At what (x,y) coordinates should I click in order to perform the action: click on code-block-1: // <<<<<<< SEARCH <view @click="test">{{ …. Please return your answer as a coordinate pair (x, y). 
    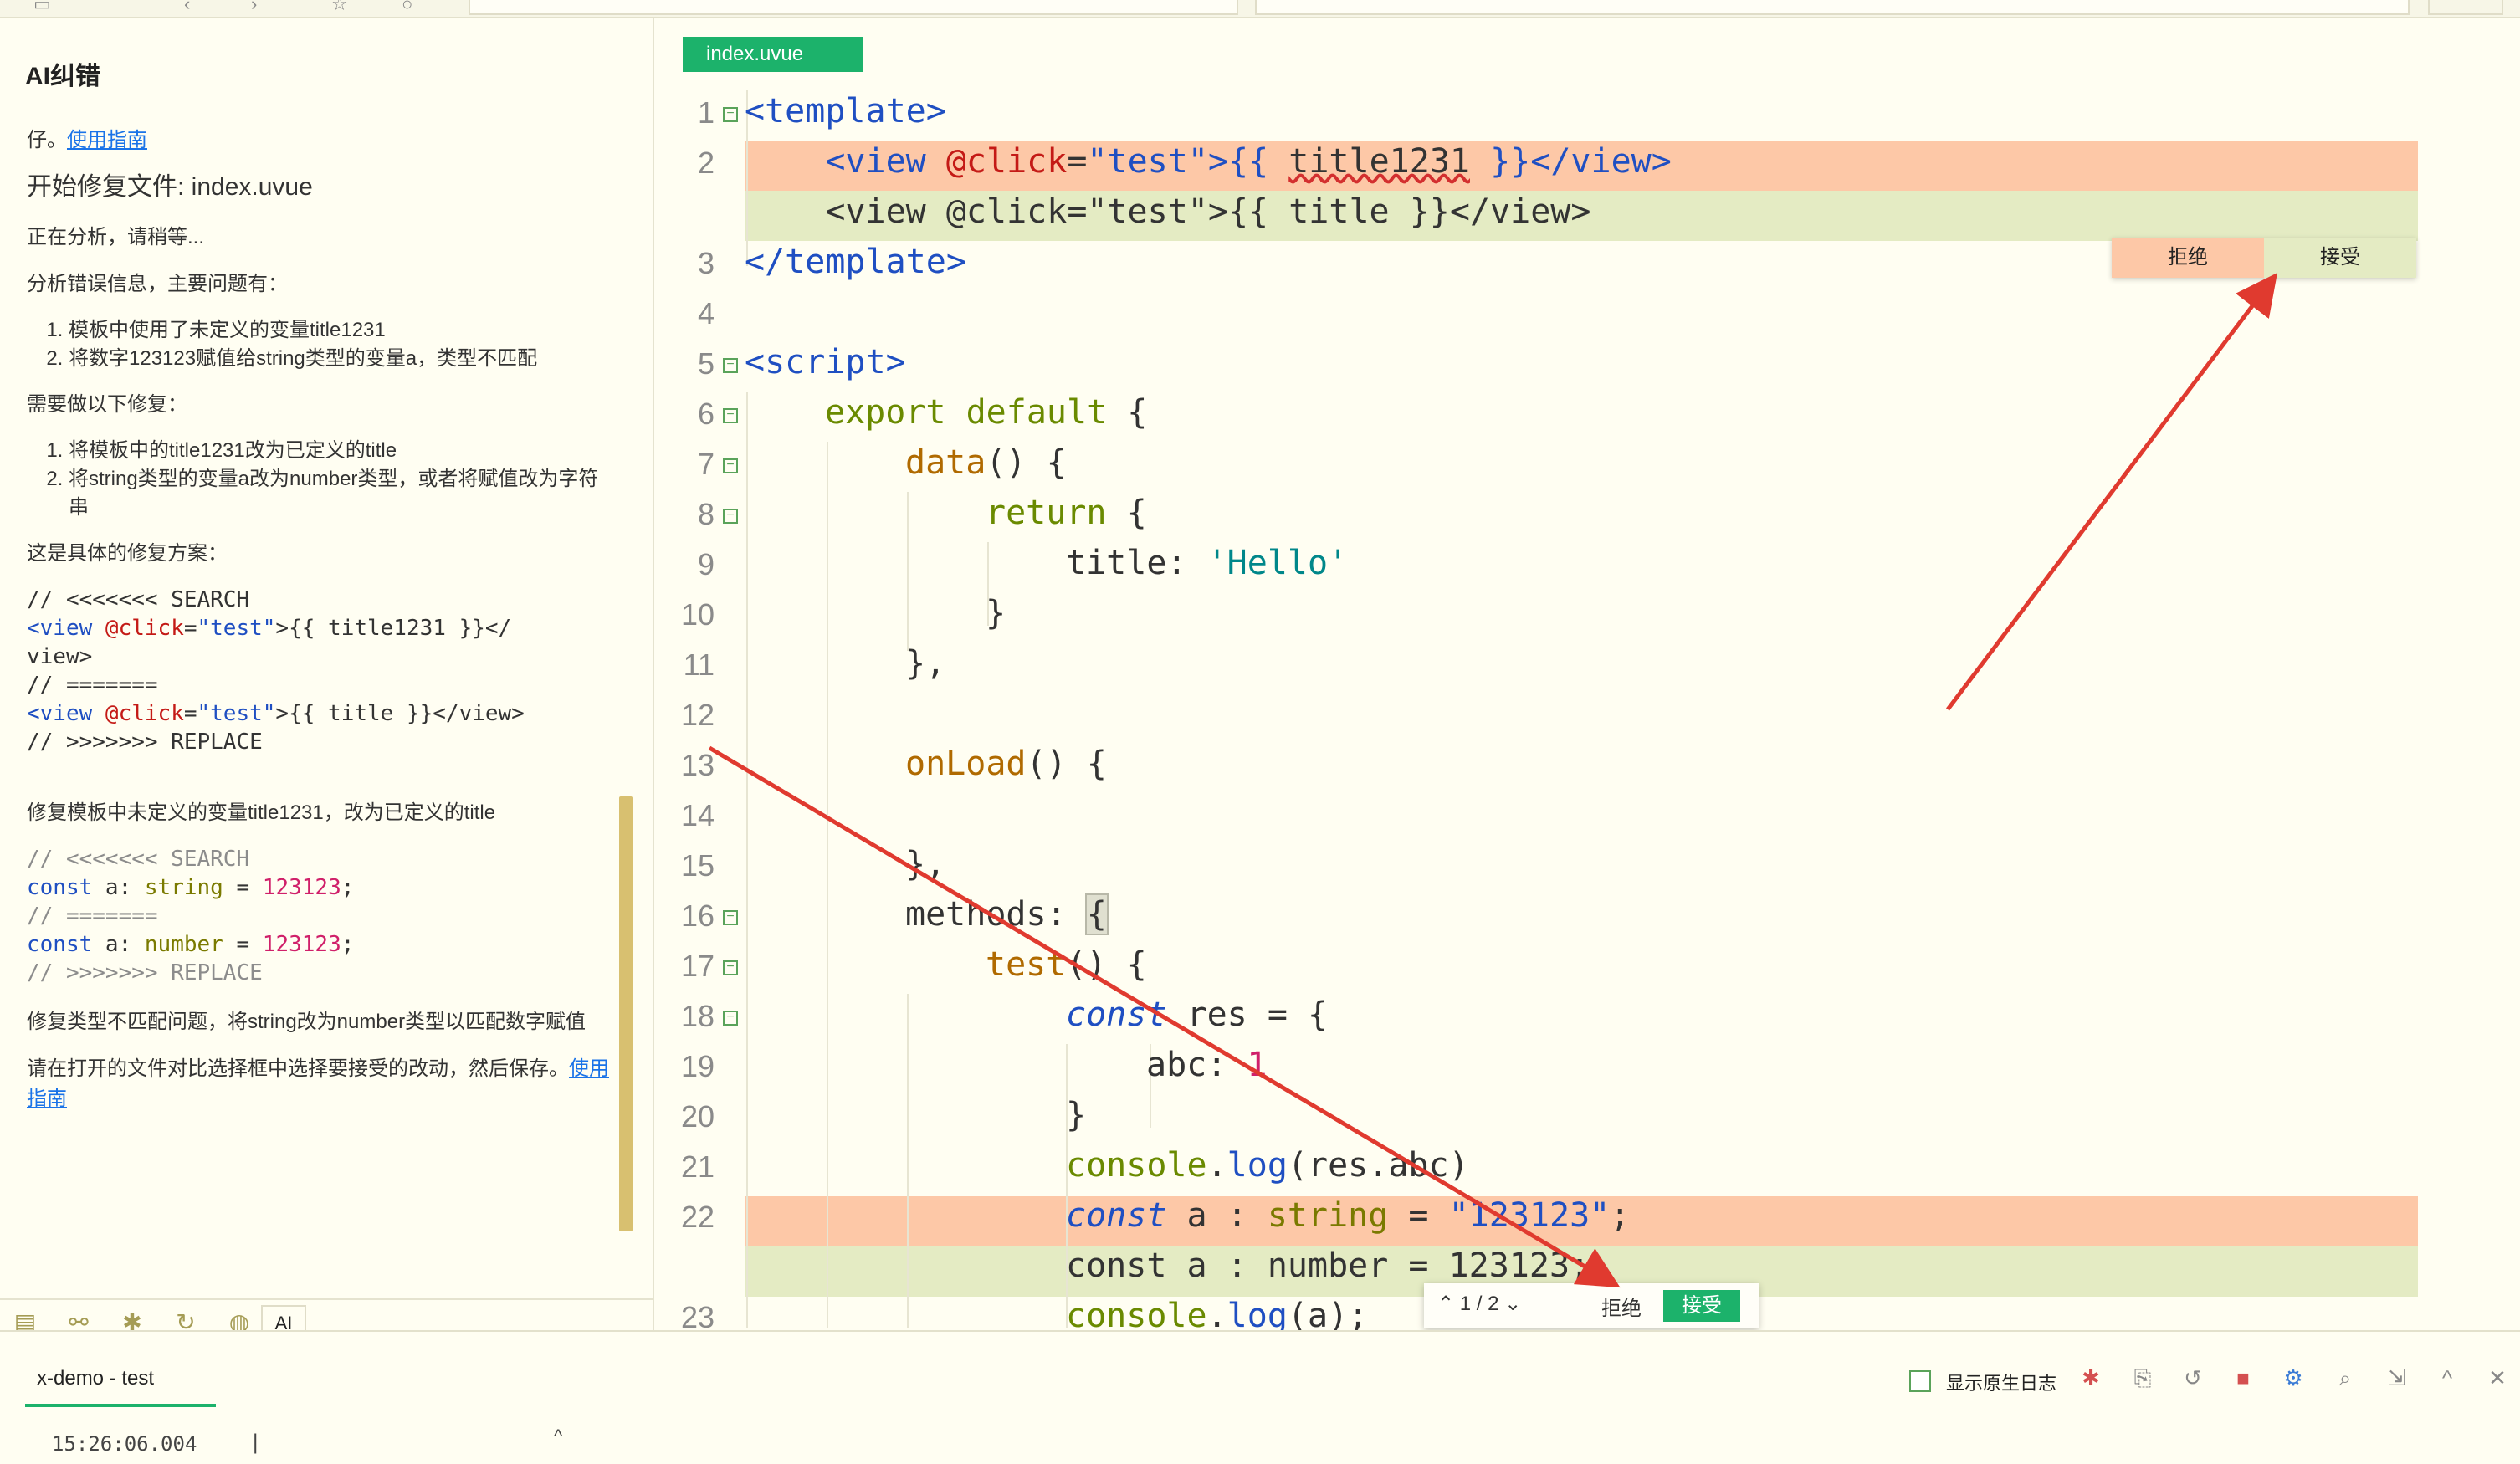
    Looking at the image, I should click on (276, 671).